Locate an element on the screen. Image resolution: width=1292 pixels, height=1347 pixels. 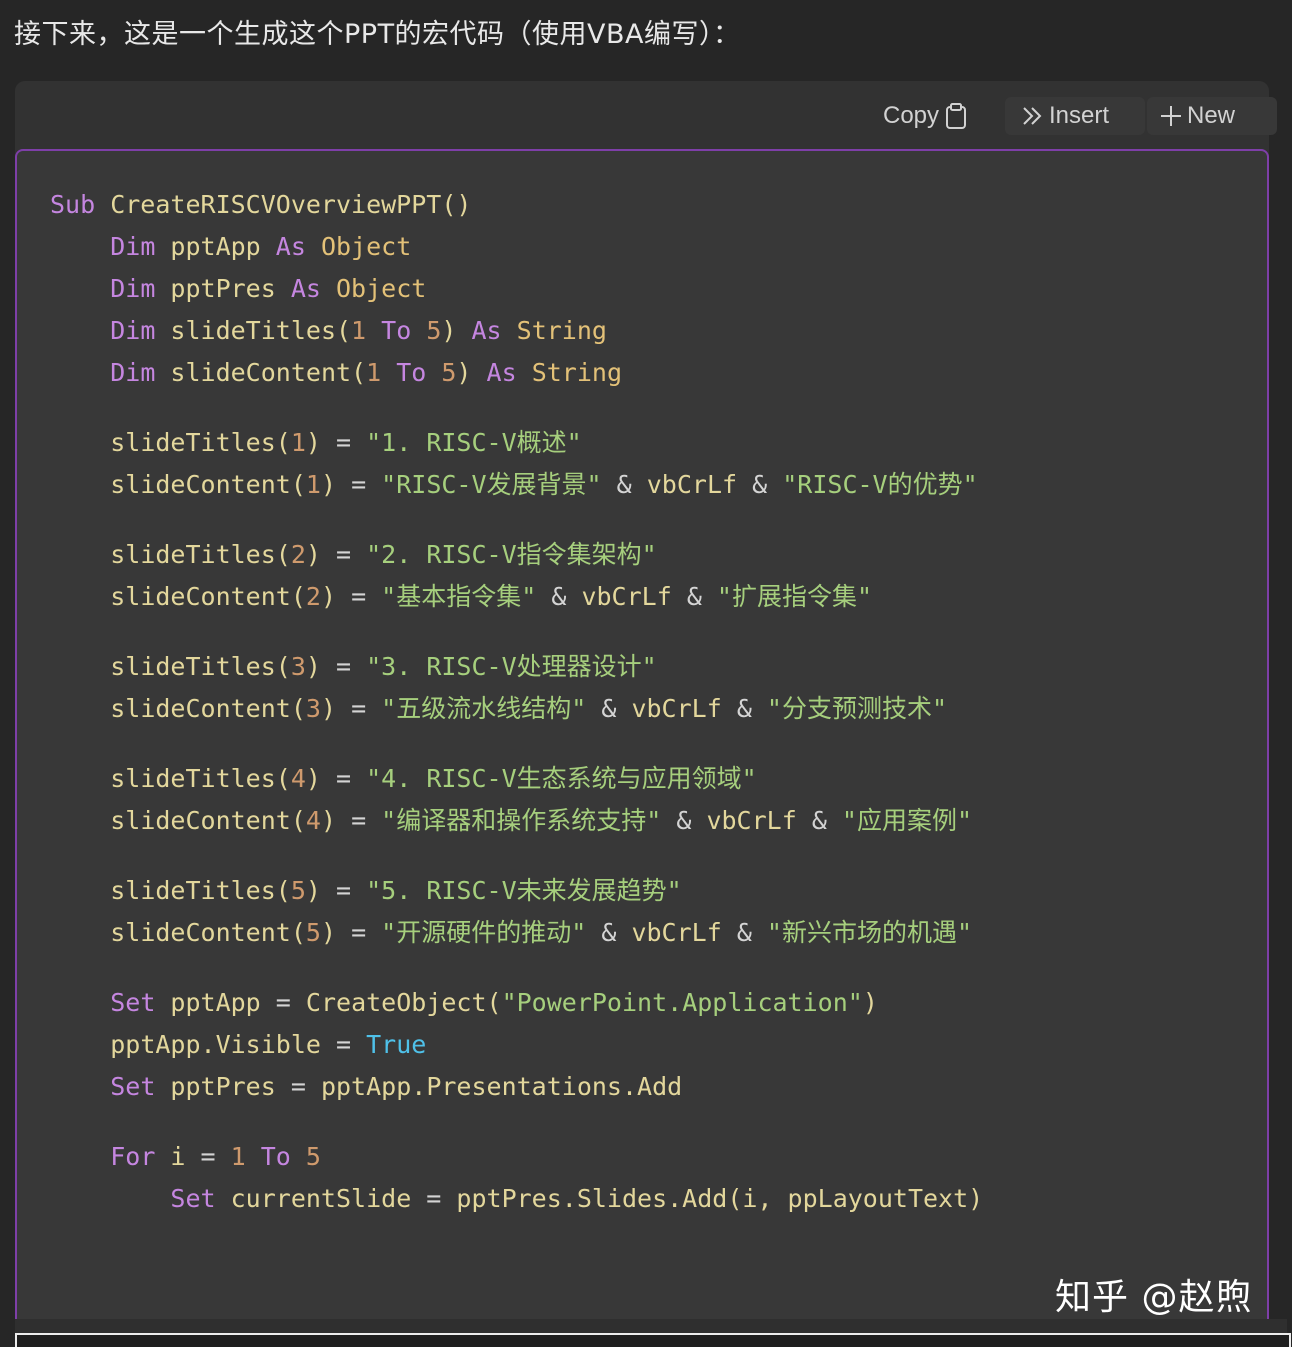
code-token: "4. RISC-V生态系统与应用领域" is located at coordinates (554, 778).